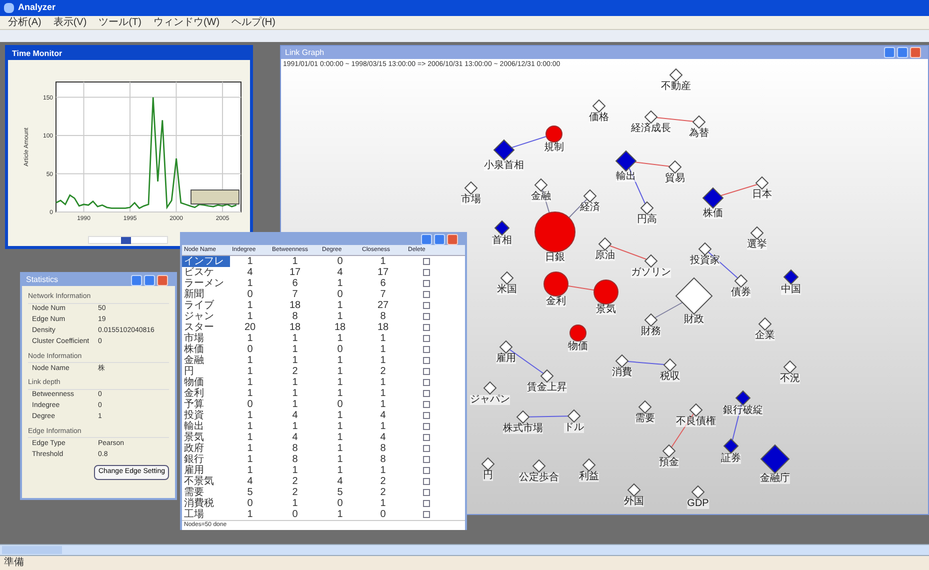 The image size is (929, 570). I want to click on table-cell: 金利, so click(206, 393).